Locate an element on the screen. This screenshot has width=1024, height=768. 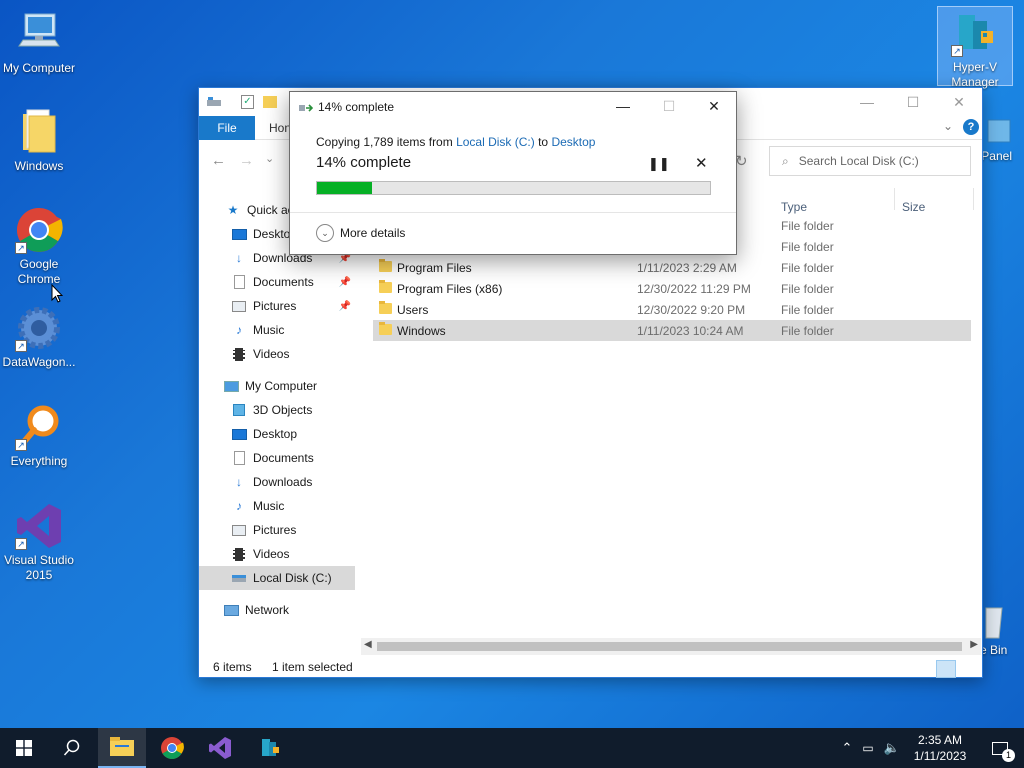
source-link: Local Disk (C:) is located at coordinates (495, 142).